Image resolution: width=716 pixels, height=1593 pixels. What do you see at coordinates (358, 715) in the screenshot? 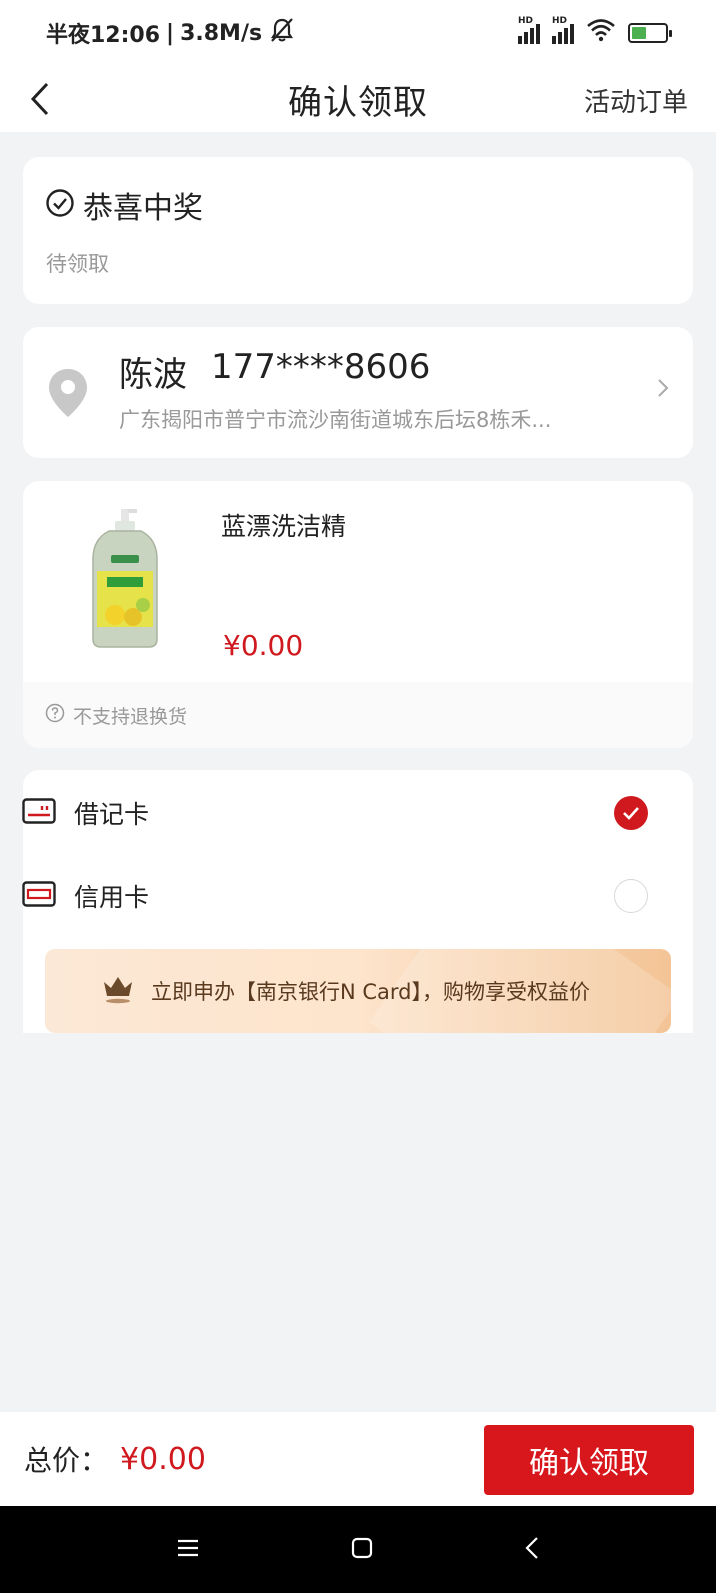
I see `product-footer: 不支持退换货` at bounding box center [358, 715].